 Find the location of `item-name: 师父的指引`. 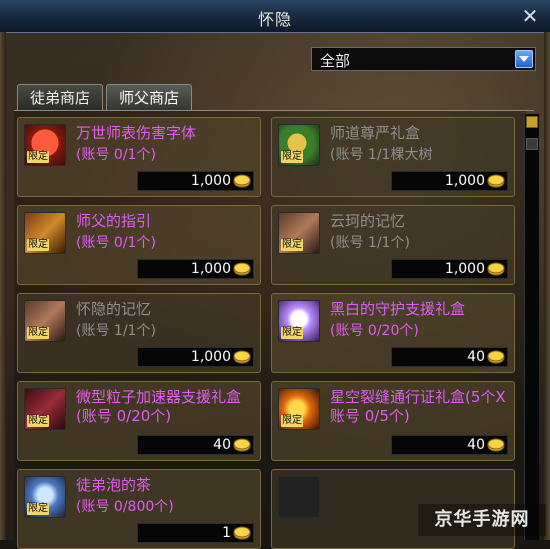

item-name: 师父的指引 is located at coordinates (114, 221).